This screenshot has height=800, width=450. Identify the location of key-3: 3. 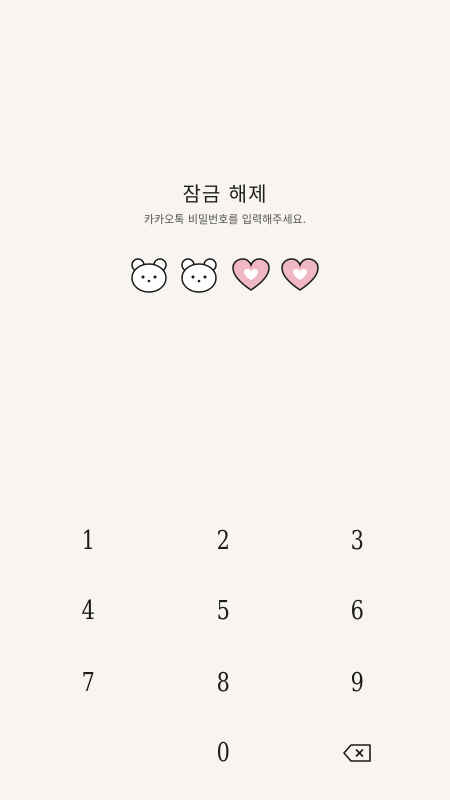
(357, 541).